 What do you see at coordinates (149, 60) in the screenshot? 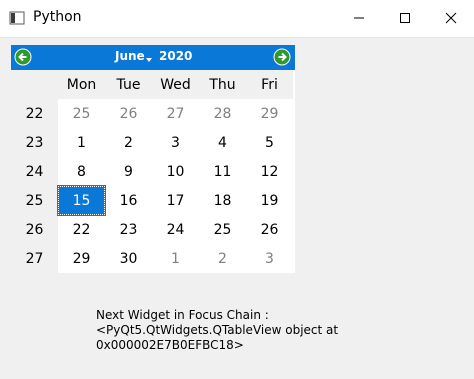
I see `month-dropdown-icon` at bounding box center [149, 60].